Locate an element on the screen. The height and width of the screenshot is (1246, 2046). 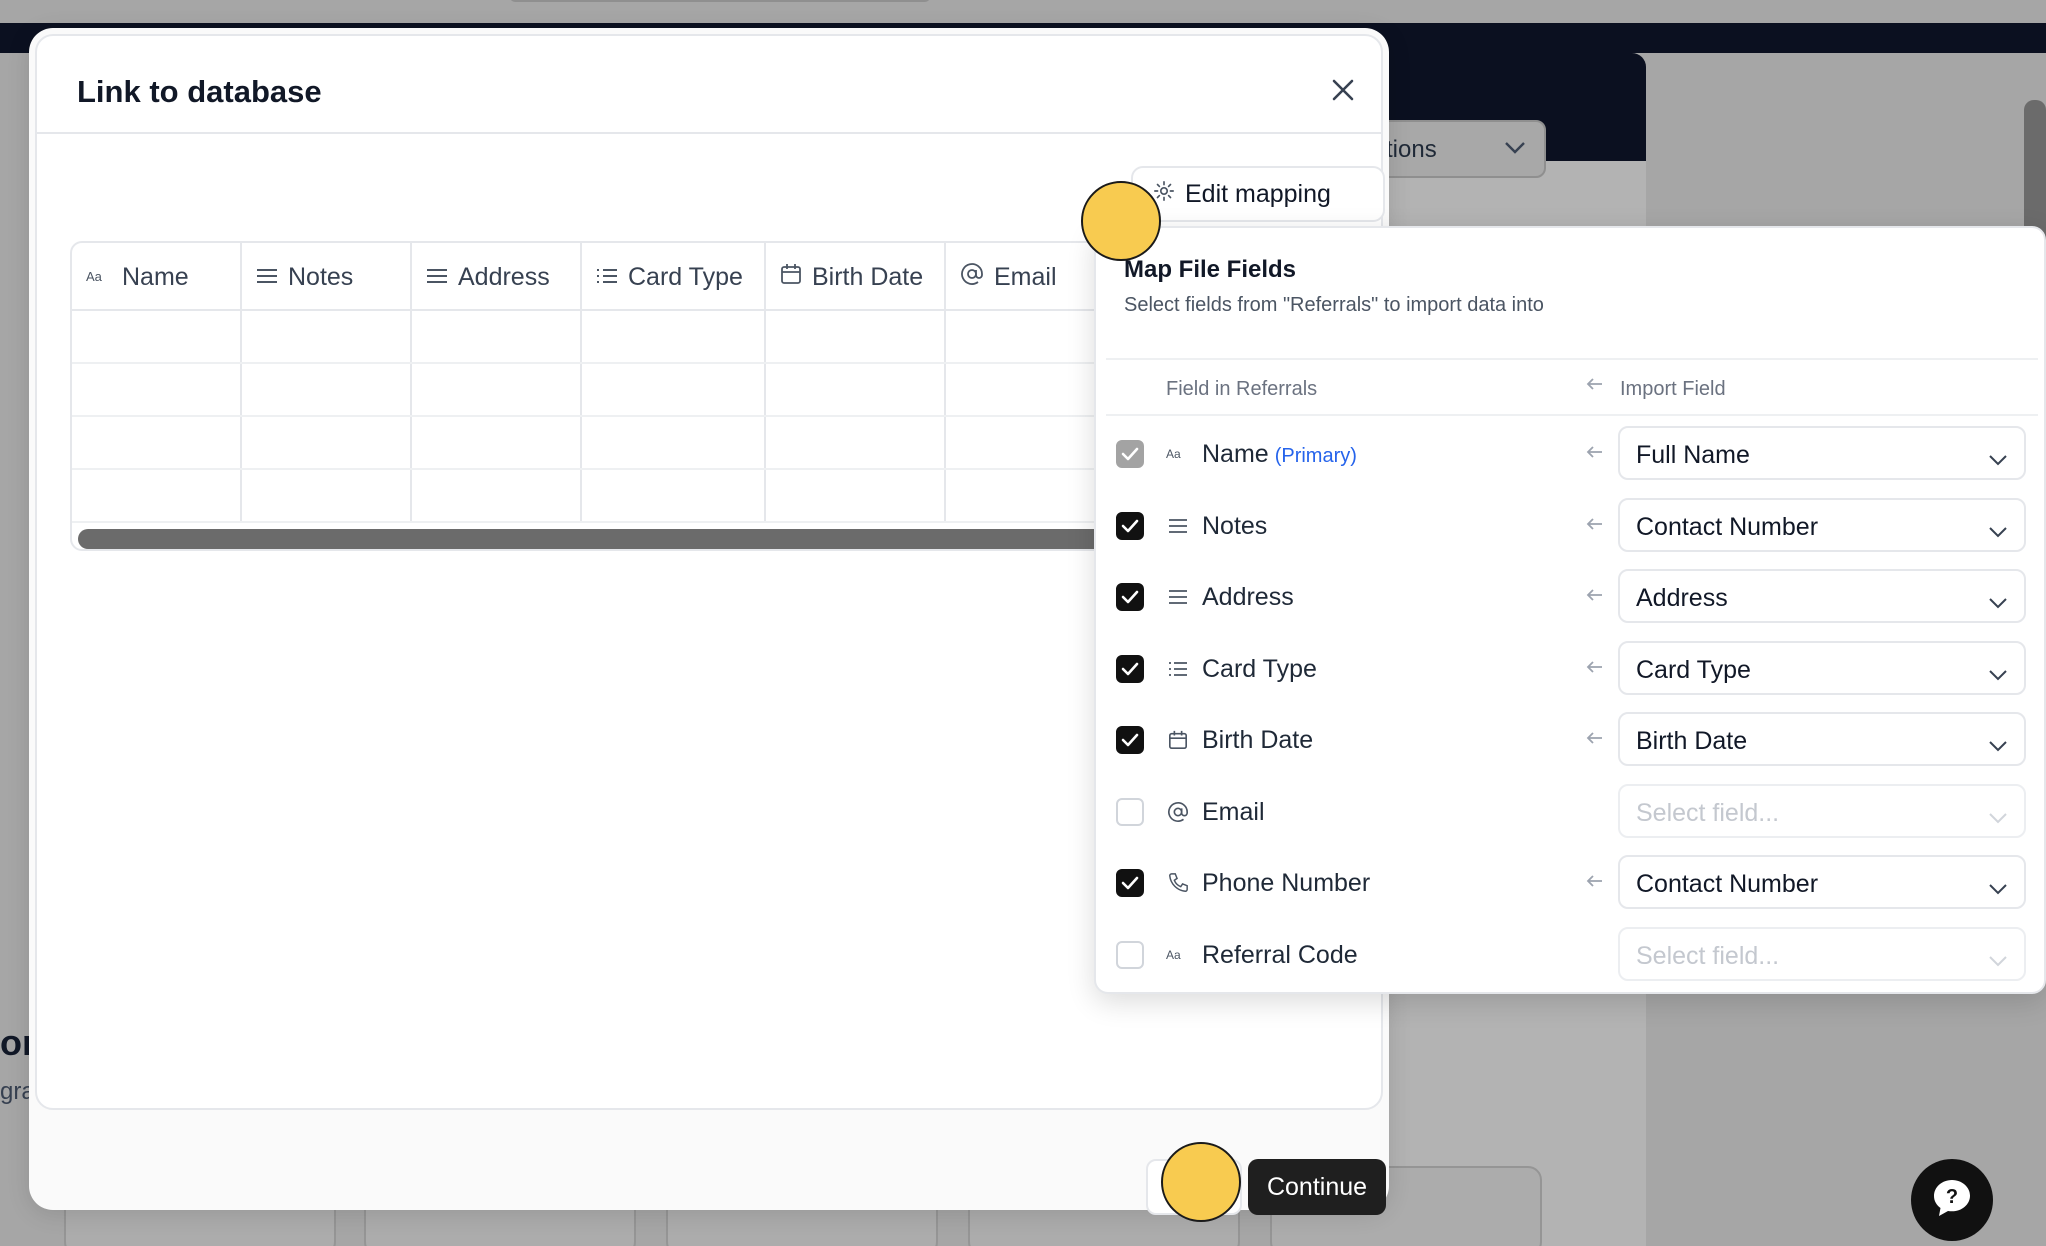
mapping-row: Birth Date Birth Date is located at coordinates (1571, 740).